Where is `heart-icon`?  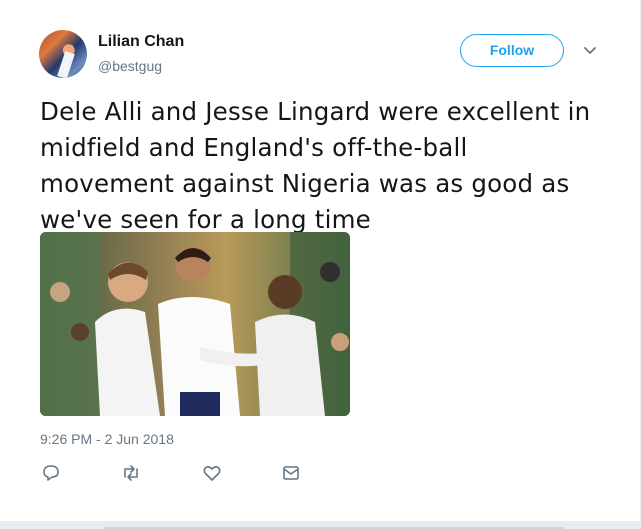 heart-icon is located at coordinates (212, 473).